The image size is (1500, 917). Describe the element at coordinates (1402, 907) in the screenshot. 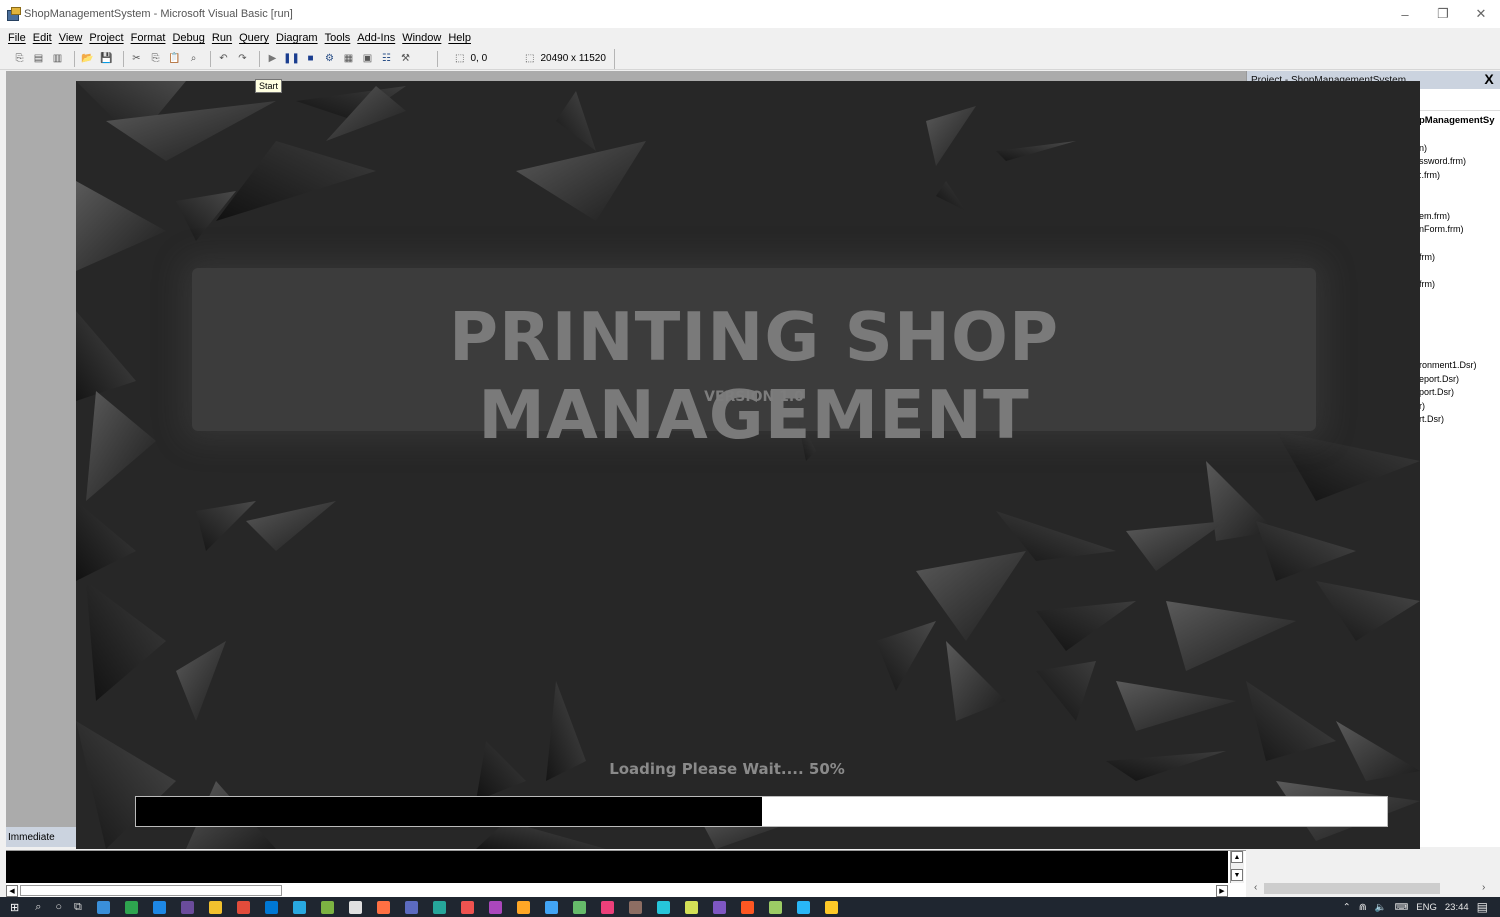

I see `keyboard-icon: ⌨` at that location.